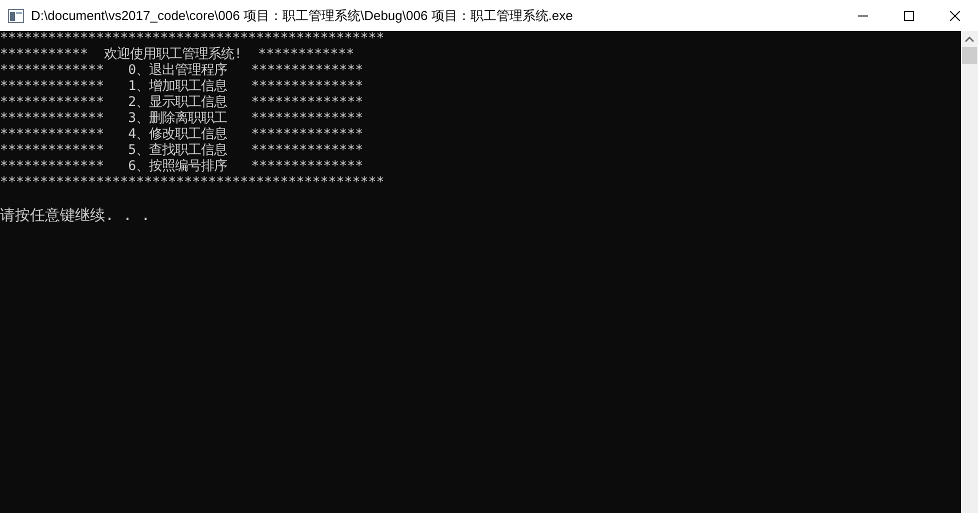 The height and width of the screenshot is (513, 978). Describe the element at coordinates (302, 15) in the screenshot. I see `window-title: D:\document\vs2017_code\core\006 项目：职工管理系统\Debug\006 项目：职工管理系统.exe` at that location.